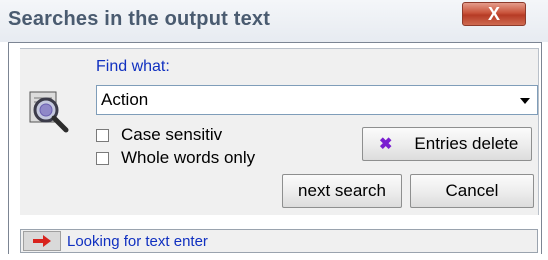 The height and width of the screenshot is (260, 548). Describe the element at coordinates (139, 19) in the screenshot. I see `window-title: Searches in the output text` at that location.